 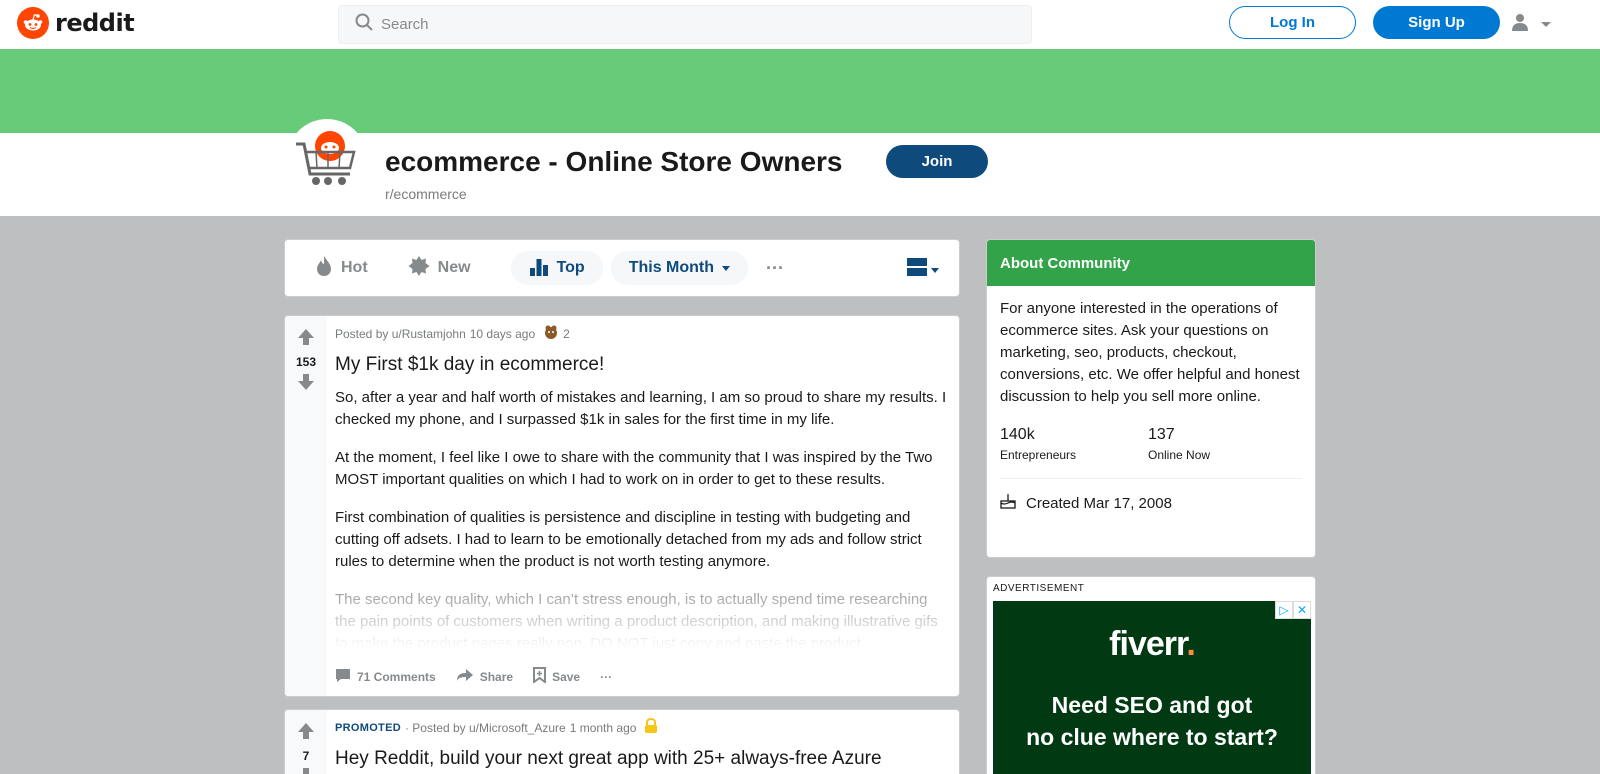 I want to click on subreddit-banner, so click(x=800, y=91).